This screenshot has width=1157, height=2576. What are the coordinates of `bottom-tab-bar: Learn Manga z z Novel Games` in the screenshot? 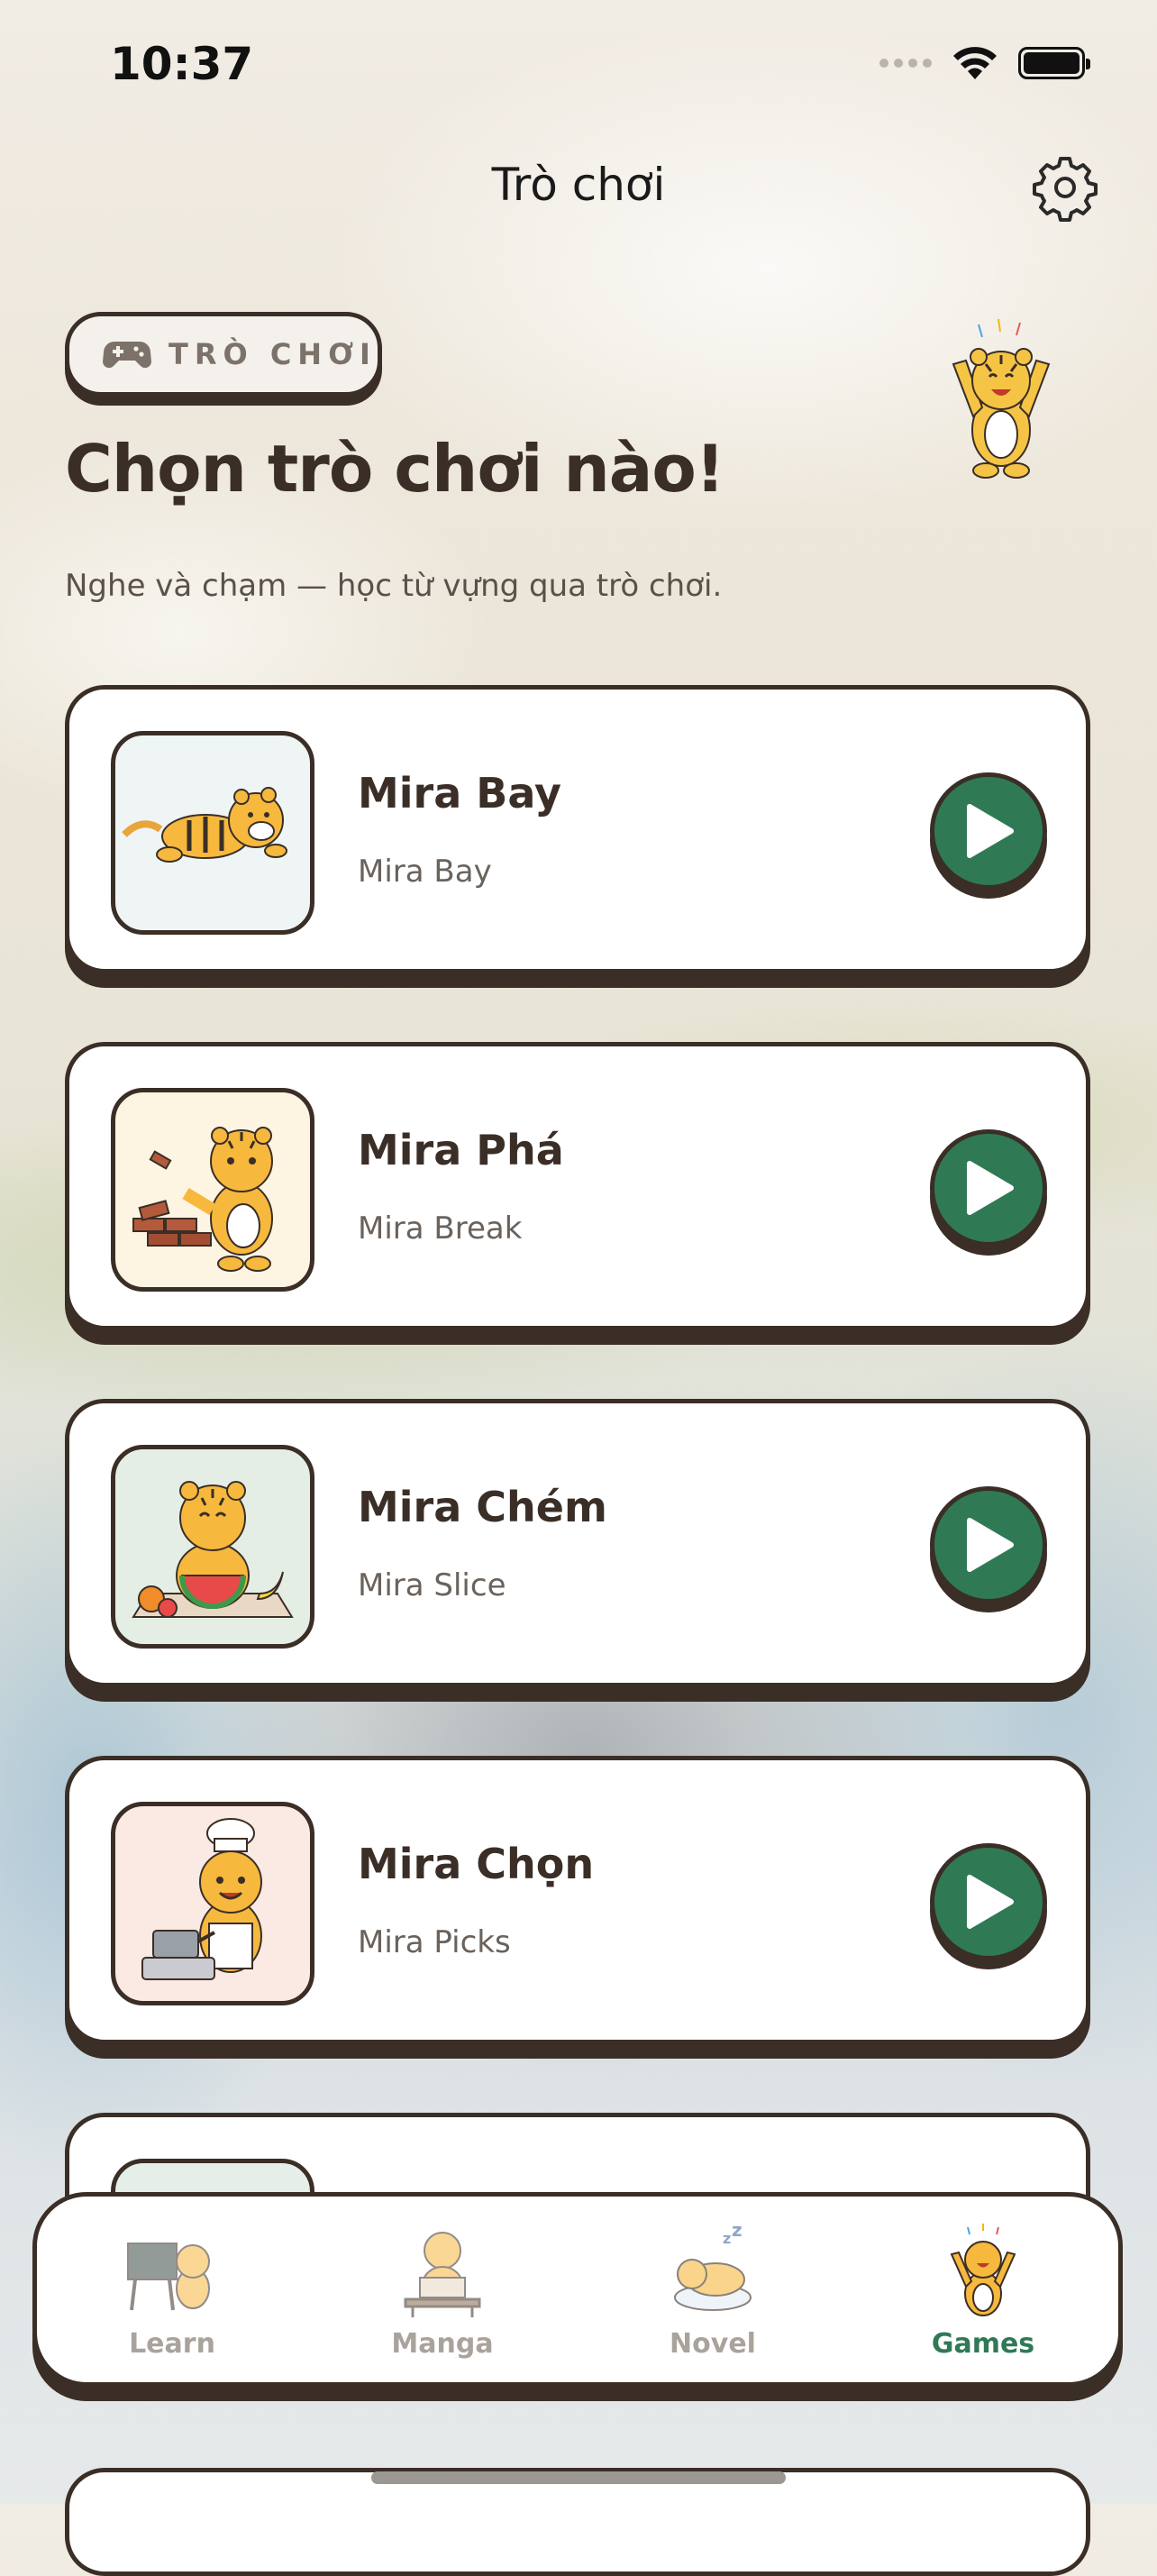 It's located at (577, 2289).